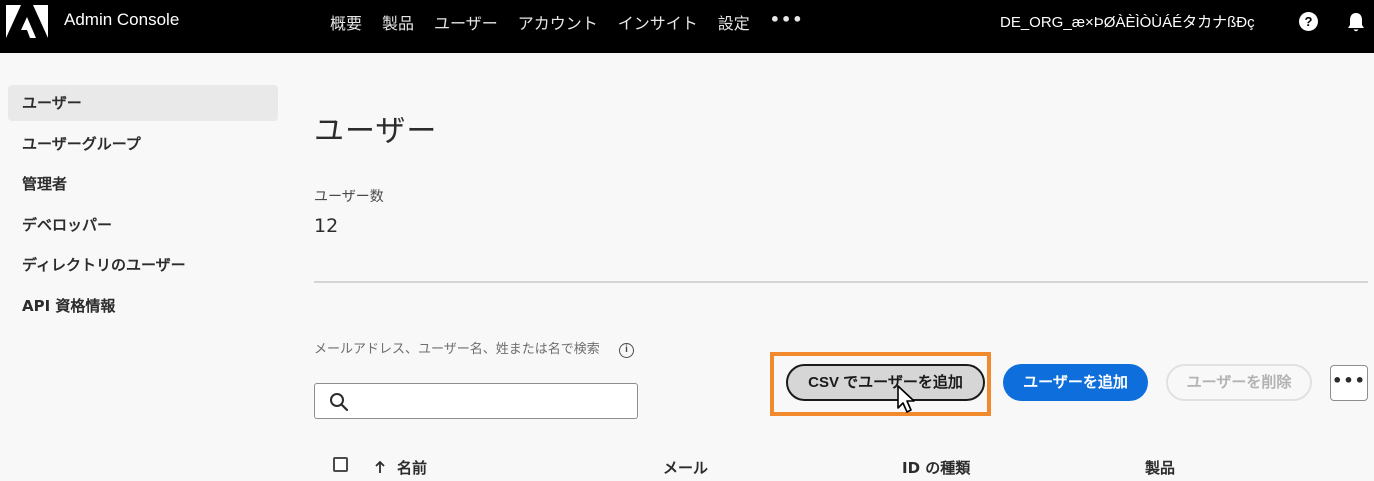 This screenshot has height=481, width=1374. Describe the element at coordinates (143, 225) in the screenshot. I see `sidebar-item-developers: デベロッパー` at that location.